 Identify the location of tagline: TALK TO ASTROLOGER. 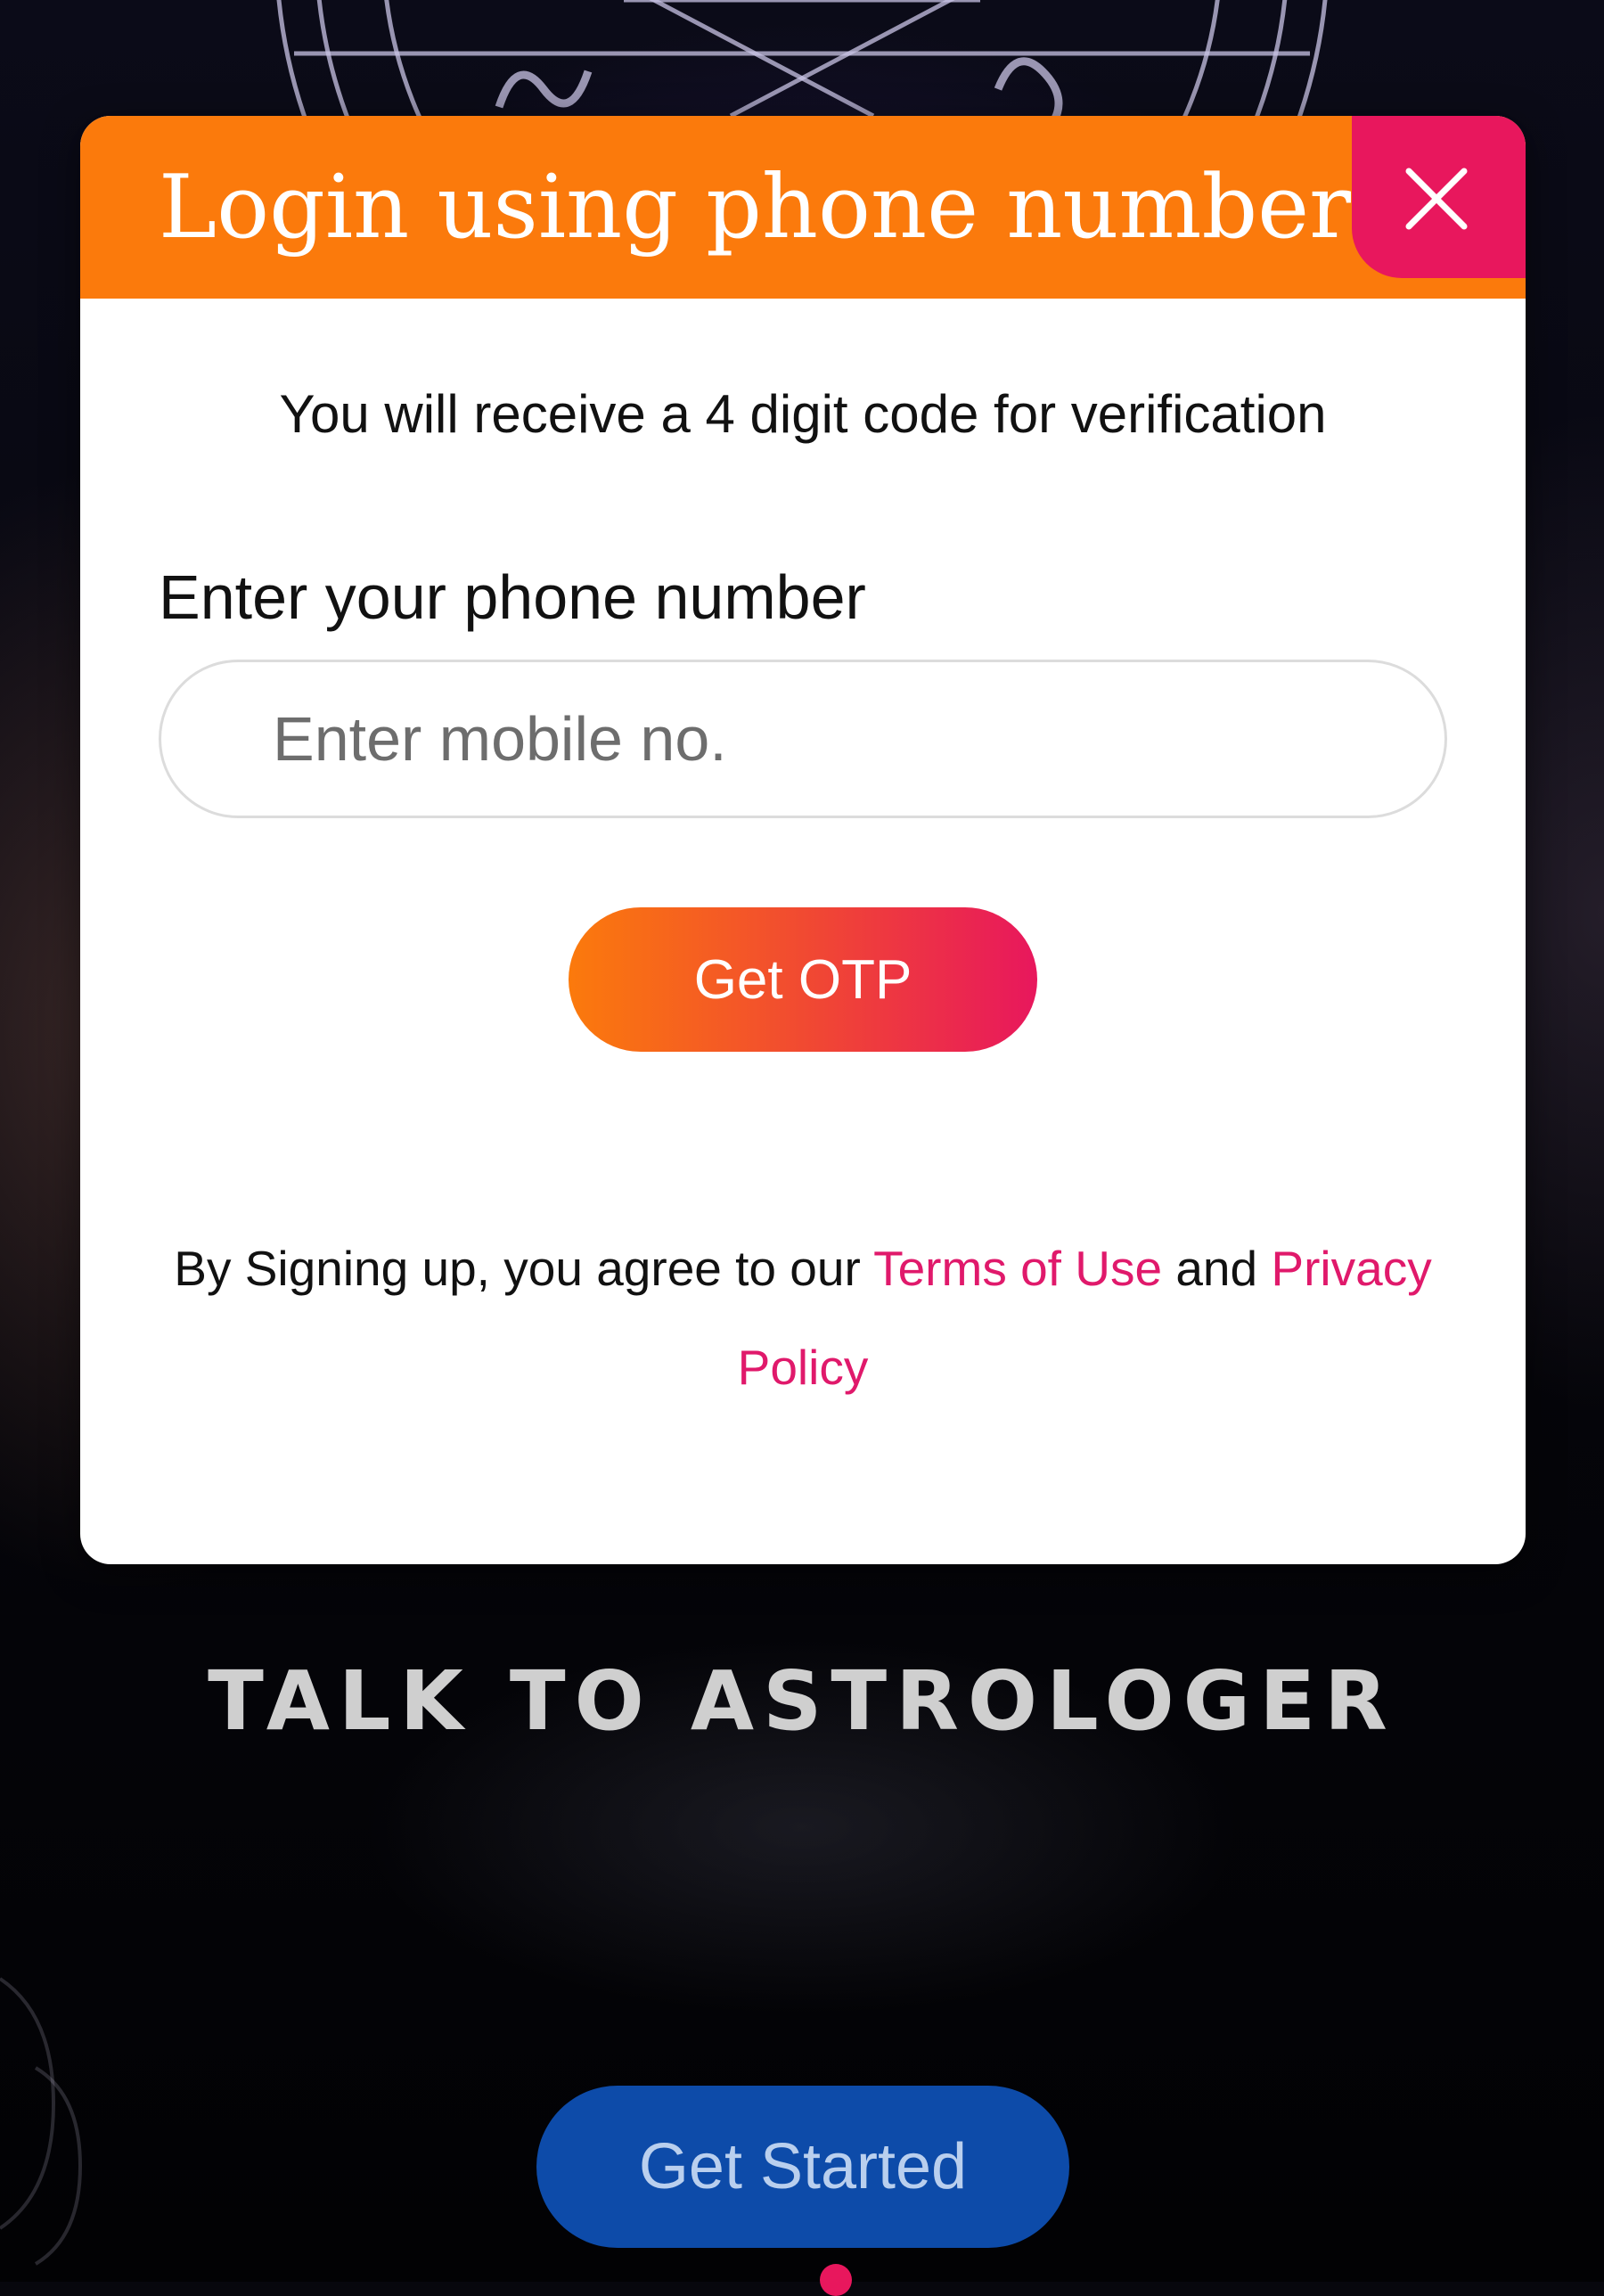
(802, 1701).